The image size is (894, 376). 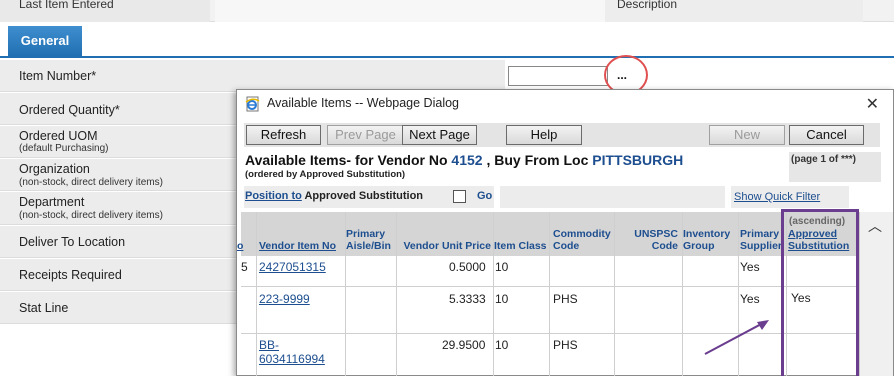 I want to click on highlight-box, so click(x=820, y=292).